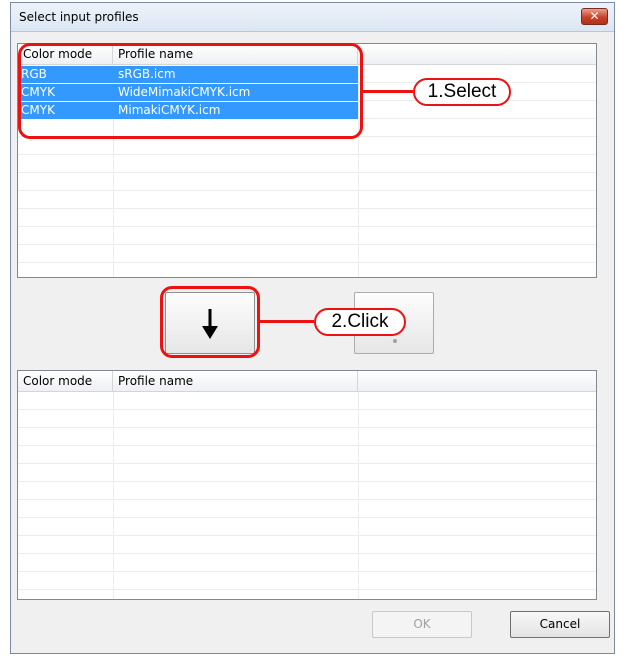 This screenshot has width=626, height=659. What do you see at coordinates (560, 624) in the screenshot?
I see `cancel-button: Cancel` at bounding box center [560, 624].